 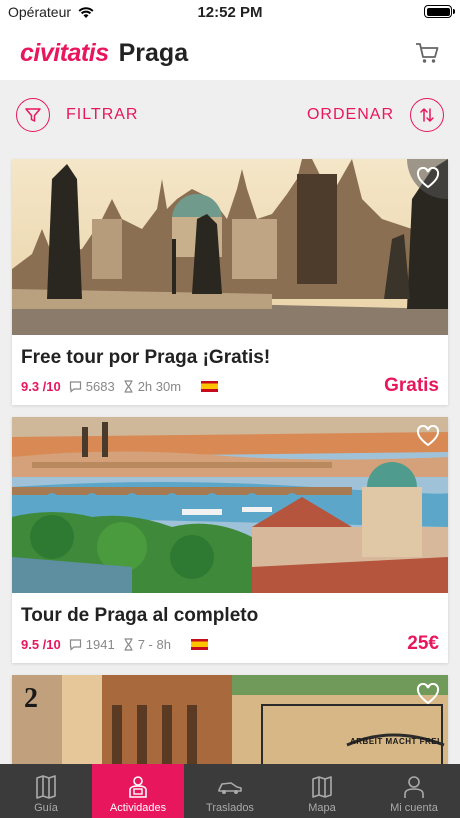 I want to click on tab-actividades: Actividades, so click(x=138, y=791).